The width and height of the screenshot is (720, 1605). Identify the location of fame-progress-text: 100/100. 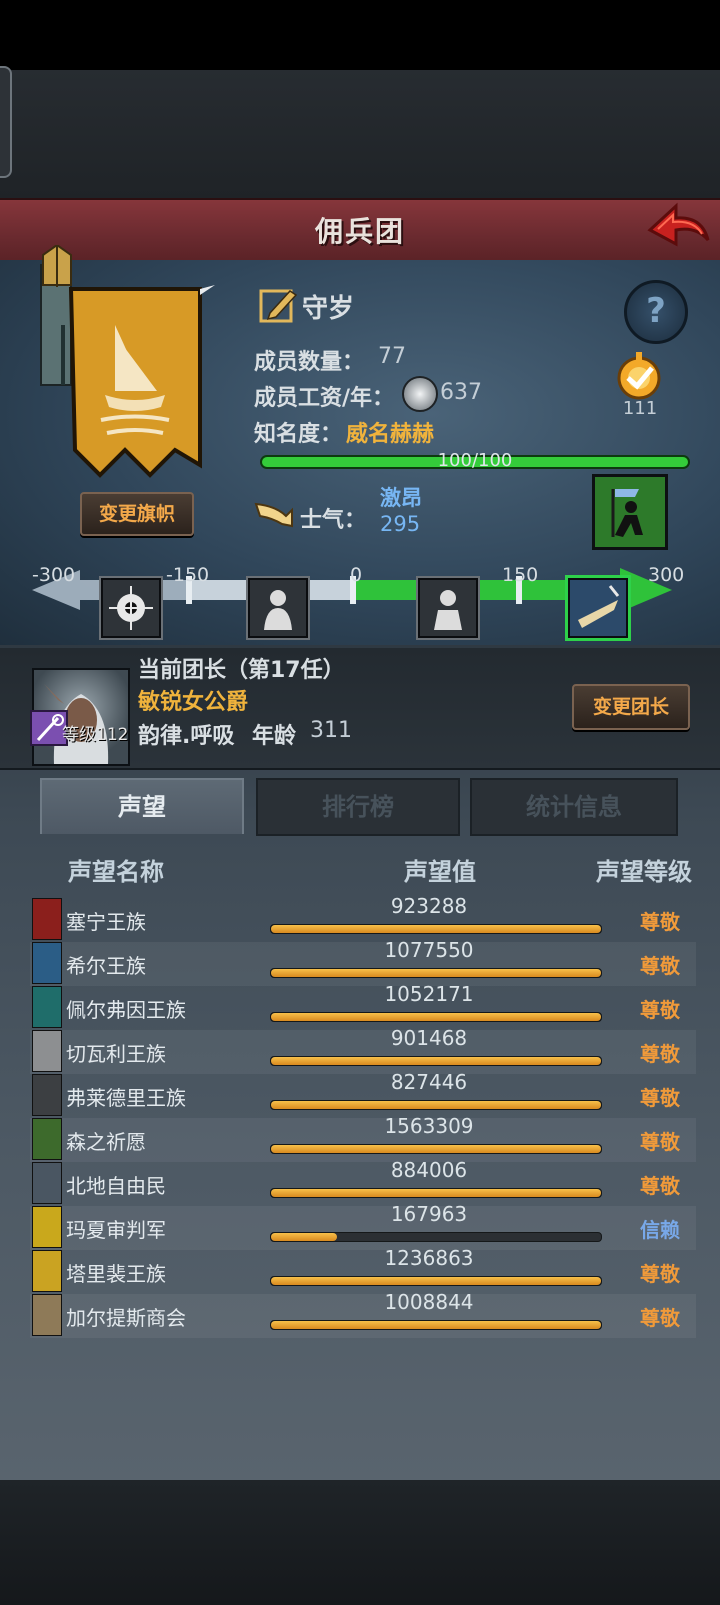
(475, 460).